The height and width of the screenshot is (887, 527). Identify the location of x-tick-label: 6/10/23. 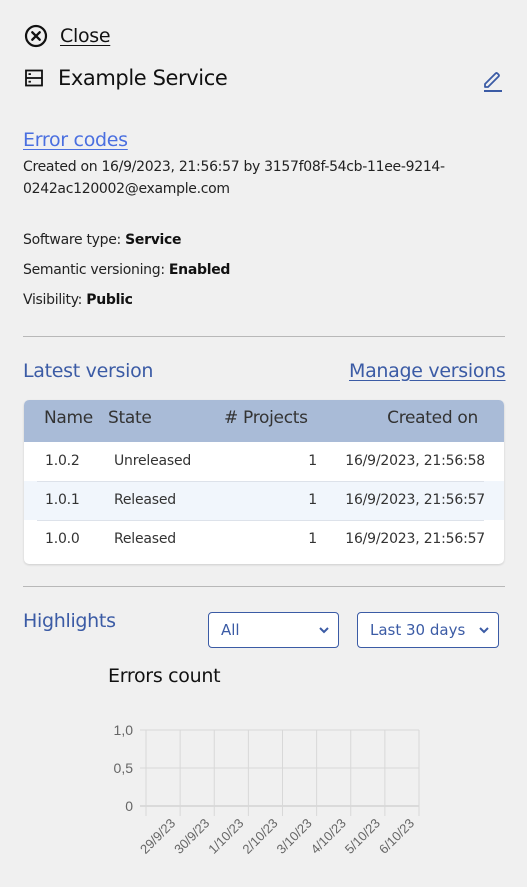
(396, 836).